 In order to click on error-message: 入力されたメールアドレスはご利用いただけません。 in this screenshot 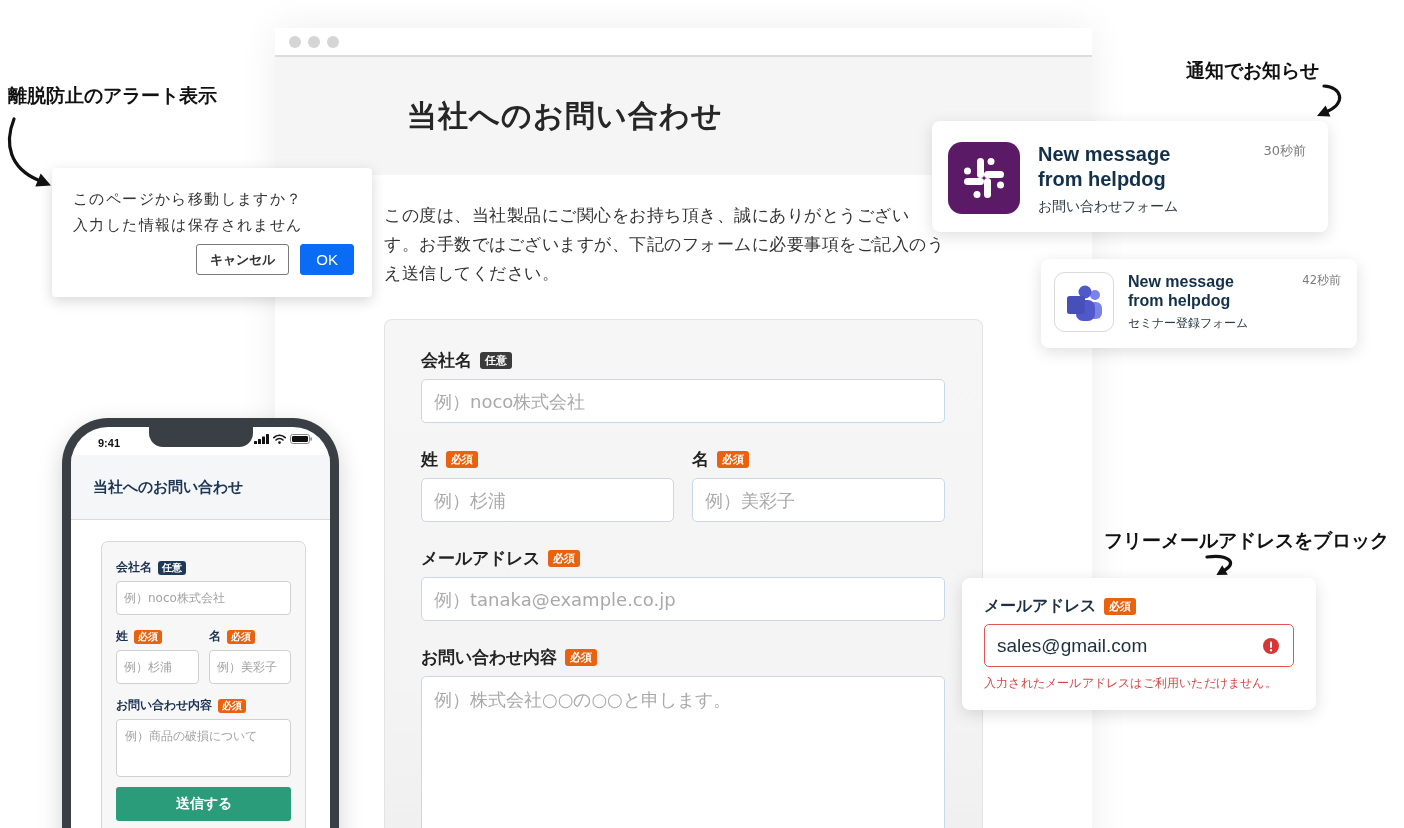, I will do `click(1130, 683)`.